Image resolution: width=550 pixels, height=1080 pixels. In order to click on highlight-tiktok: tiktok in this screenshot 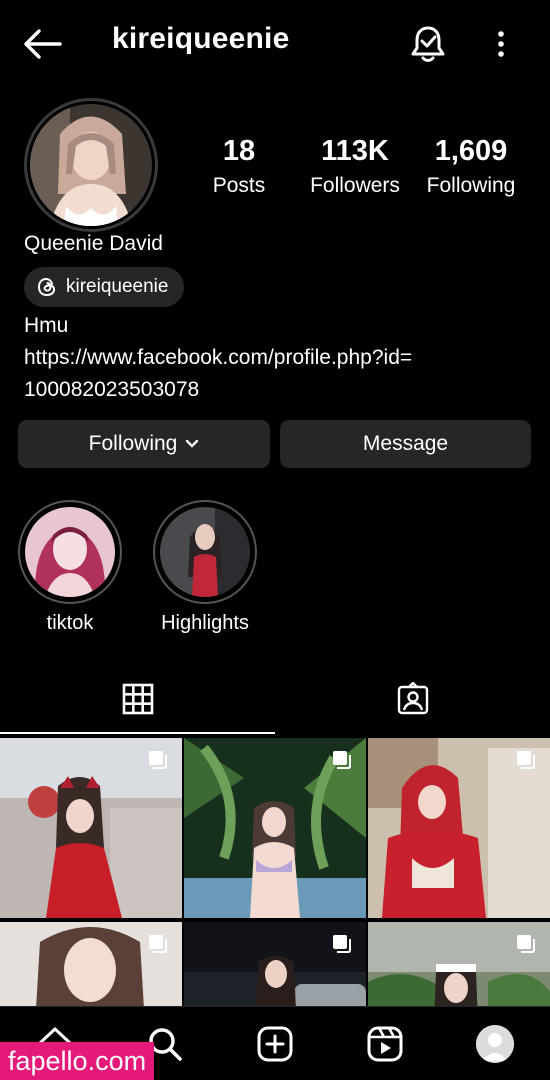, I will do `click(70, 567)`.